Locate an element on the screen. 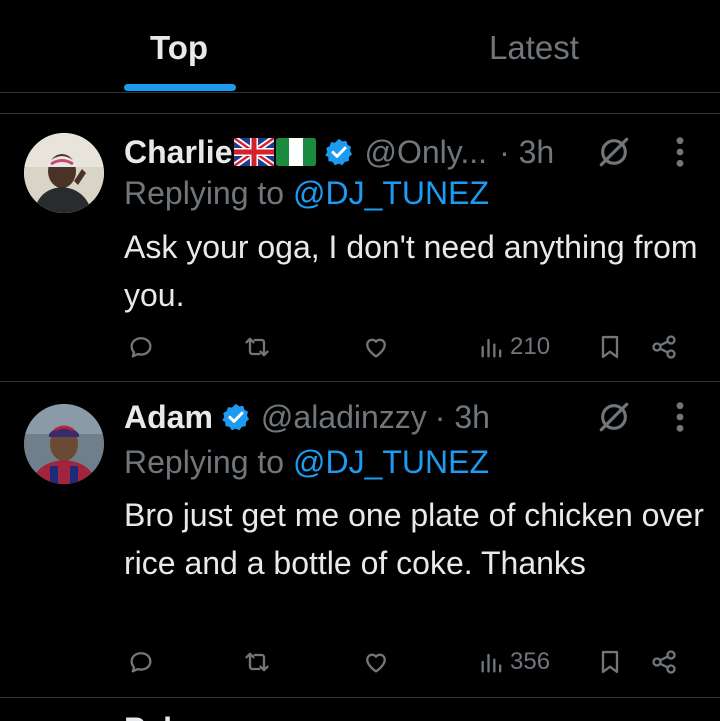 The width and height of the screenshot is (720, 721). handle: @aladinzzy is located at coordinates (344, 417).